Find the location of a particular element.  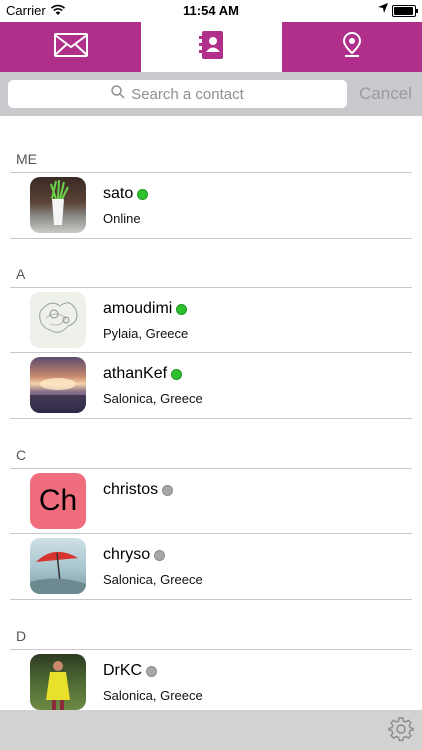

contact-row-christos: Ch christos is located at coordinates (211, 500).